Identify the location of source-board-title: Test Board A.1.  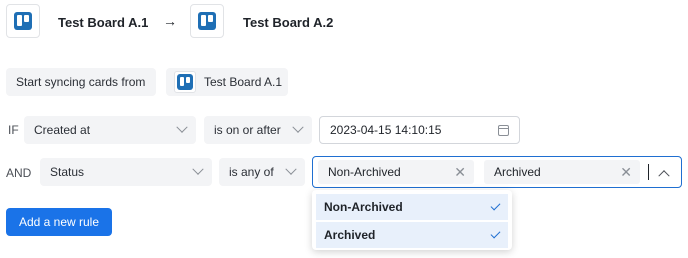
(103, 22).